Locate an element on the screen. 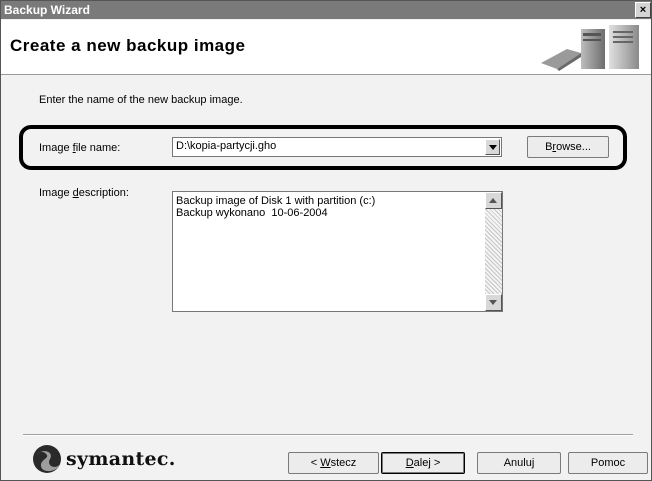 This screenshot has width=652, height=481. vertical-scrollbar is located at coordinates (493, 251).